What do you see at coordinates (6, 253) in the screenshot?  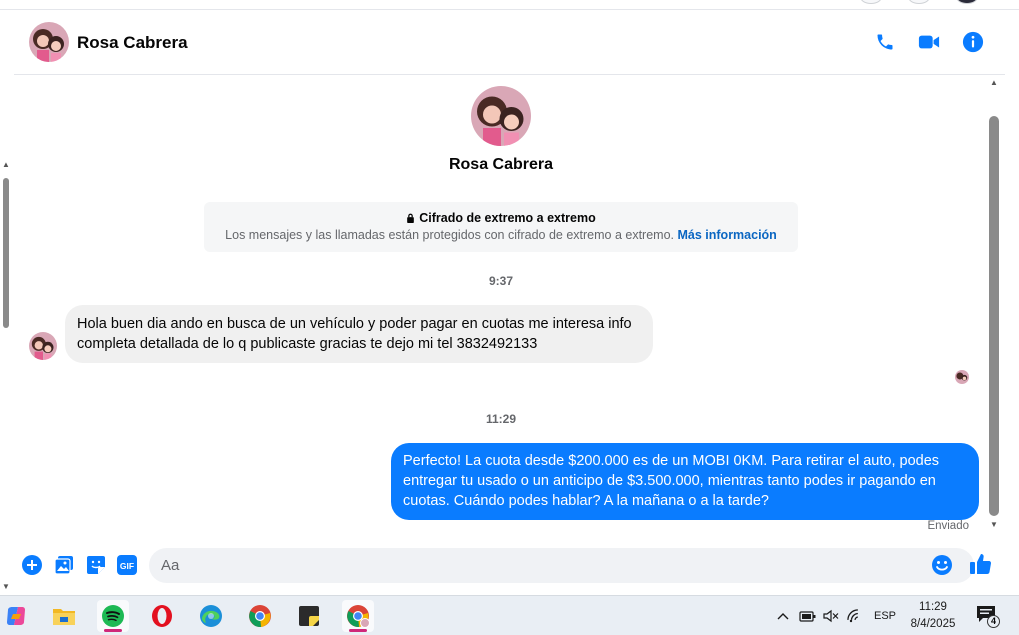 I see `page-scrollbar-thumb` at bounding box center [6, 253].